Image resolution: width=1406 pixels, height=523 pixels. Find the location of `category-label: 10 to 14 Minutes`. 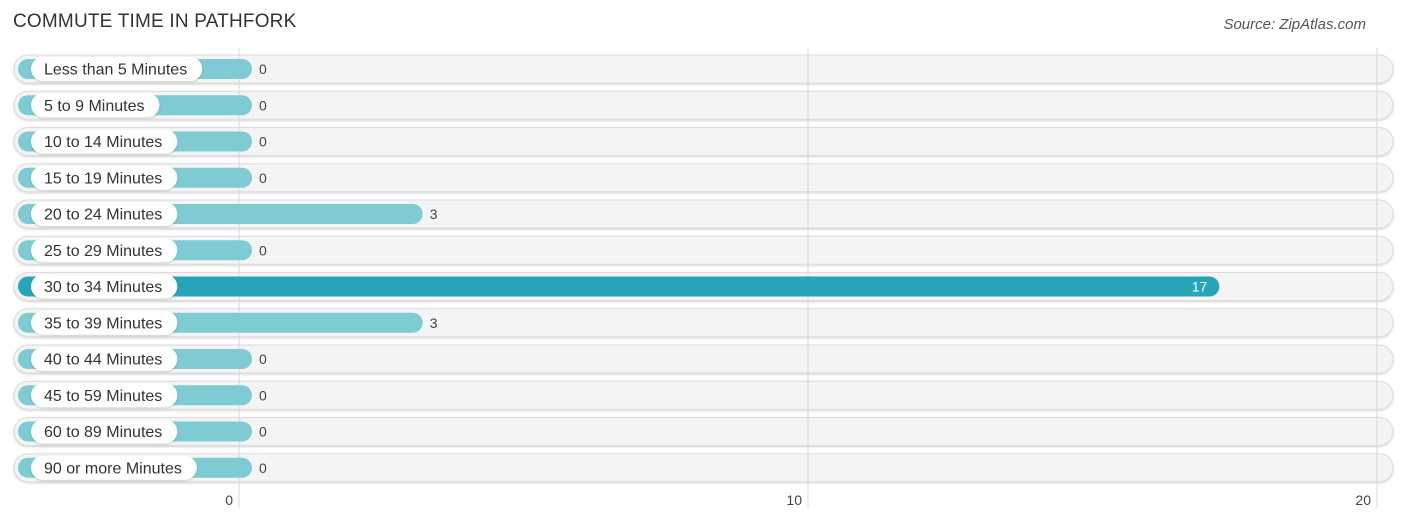

category-label: 10 to 14 Minutes is located at coordinates (103, 142).